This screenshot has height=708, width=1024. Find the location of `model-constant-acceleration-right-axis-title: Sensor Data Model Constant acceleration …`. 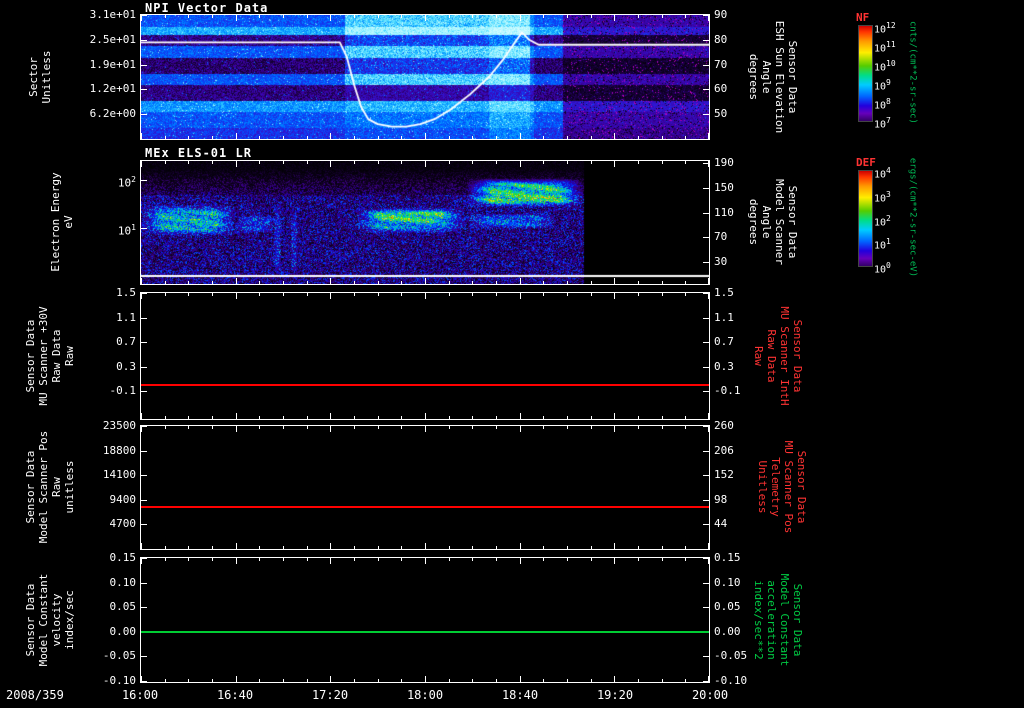

model-constant-acceleration-right-axis-title: Sensor Data Model Constant acceleration … is located at coordinates (778, 620).